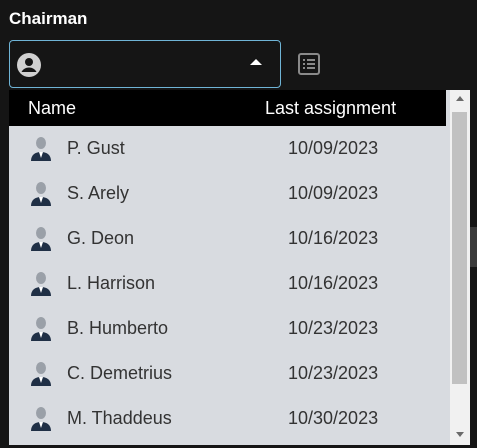 Image resolution: width=477 pixels, height=448 pixels. Describe the element at coordinates (52, 108) in the screenshot. I see `column-header-name: Name` at that location.